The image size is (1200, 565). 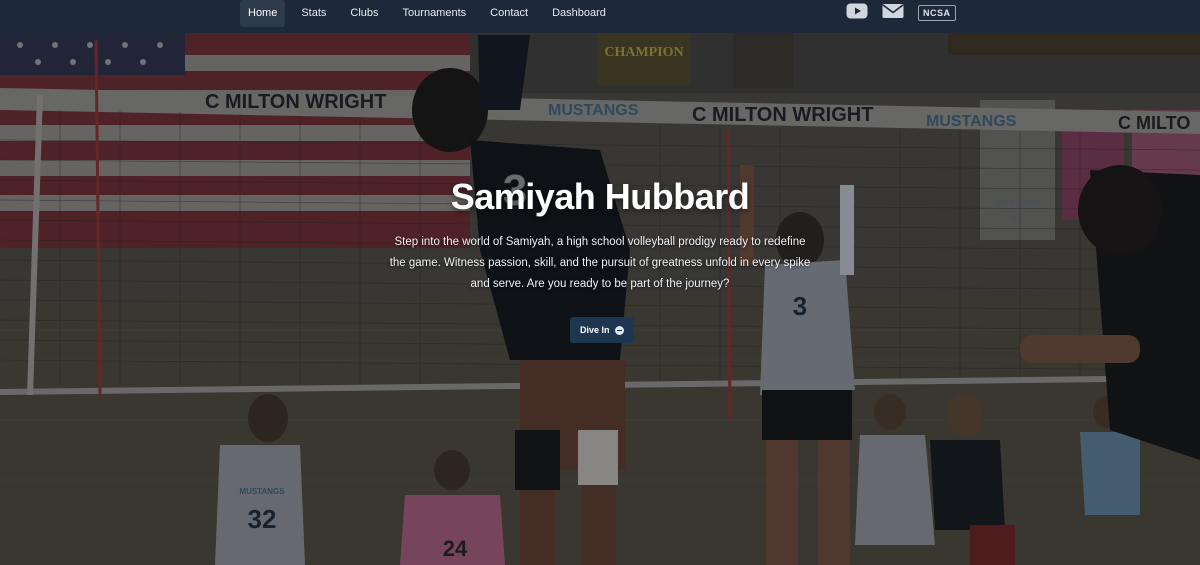 What do you see at coordinates (435, 13) in the screenshot?
I see `nav-link-tournaments: Tournaments` at bounding box center [435, 13].